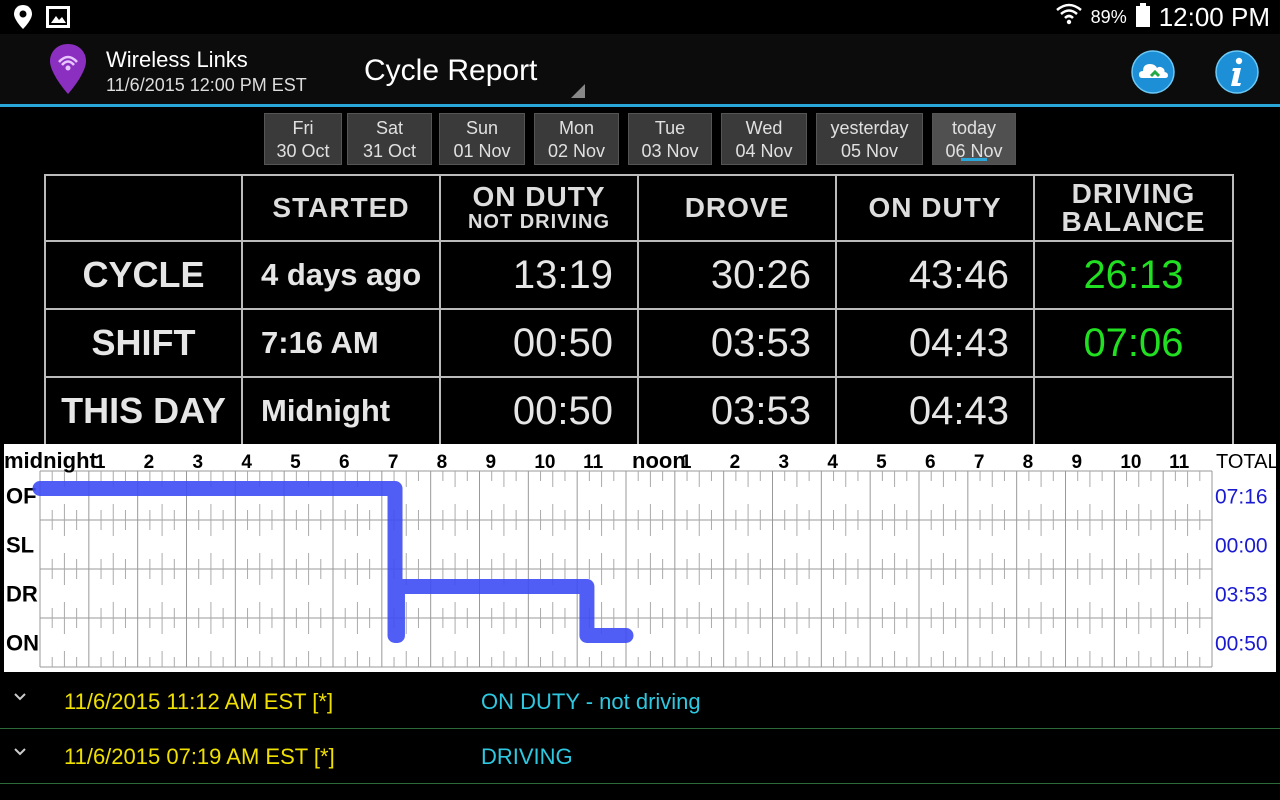  What do you see at coordinates (640, 756) in the screenshot?
I see `event-row: 11/6/2015 07:19 AM EST [*] DRIVING` at bounding box center [640, 756].